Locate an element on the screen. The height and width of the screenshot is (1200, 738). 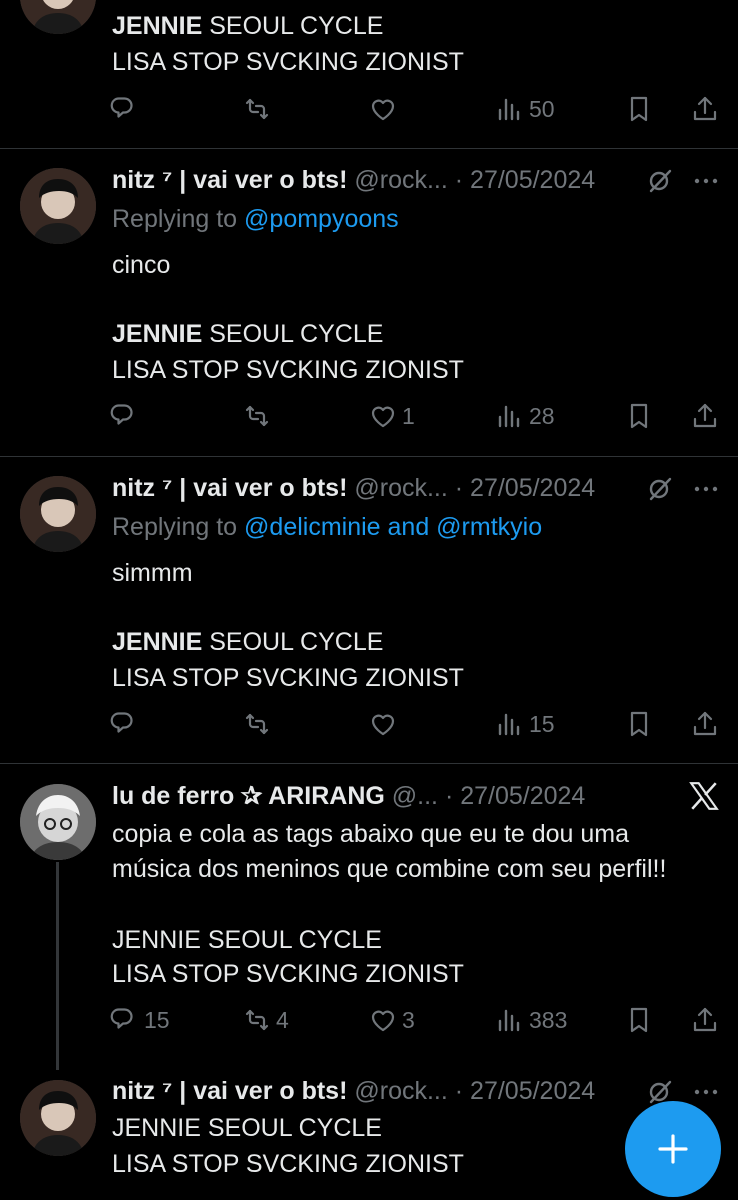
like-button: 1 is located at coordinates (391, 416).